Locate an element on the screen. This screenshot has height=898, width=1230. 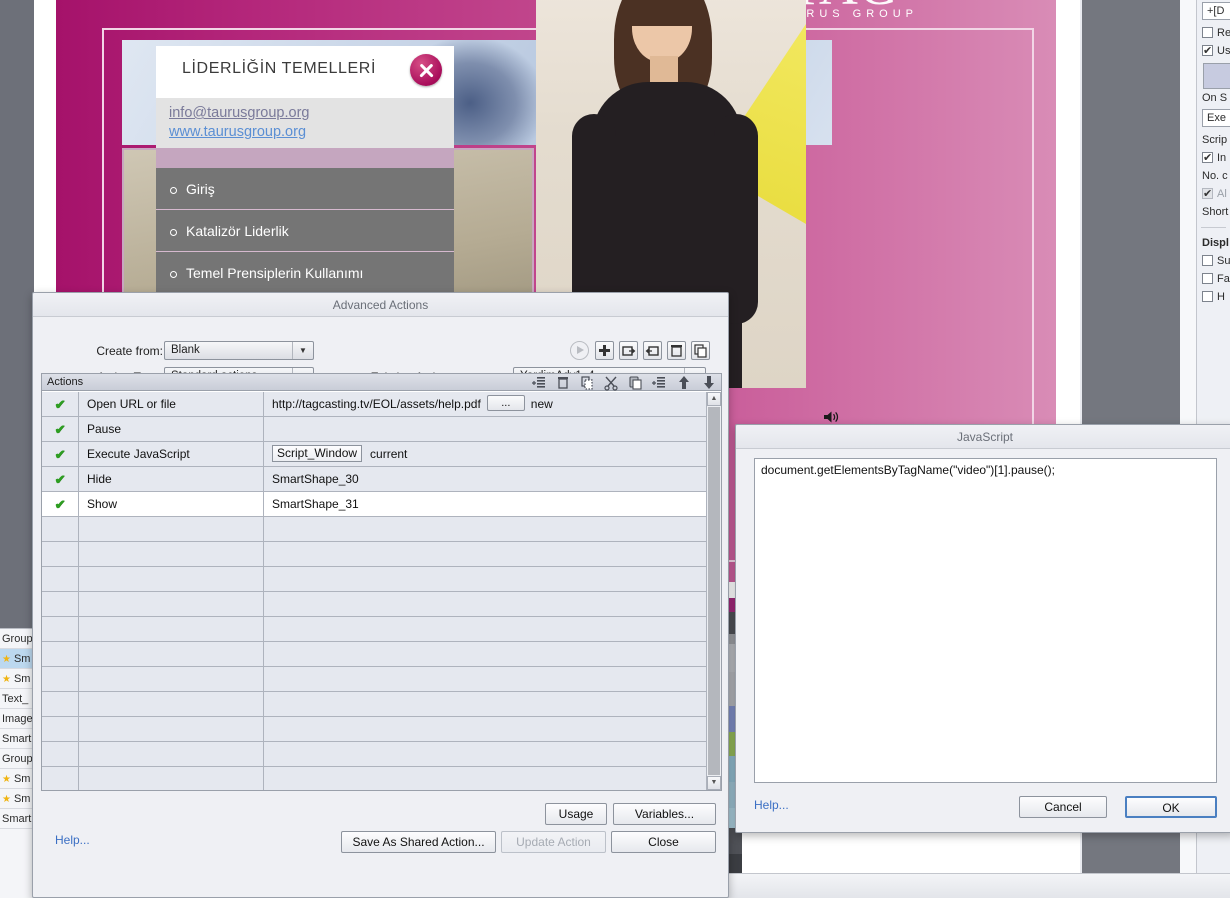
duplicate-left-icon is located at coordinates (652, 350).